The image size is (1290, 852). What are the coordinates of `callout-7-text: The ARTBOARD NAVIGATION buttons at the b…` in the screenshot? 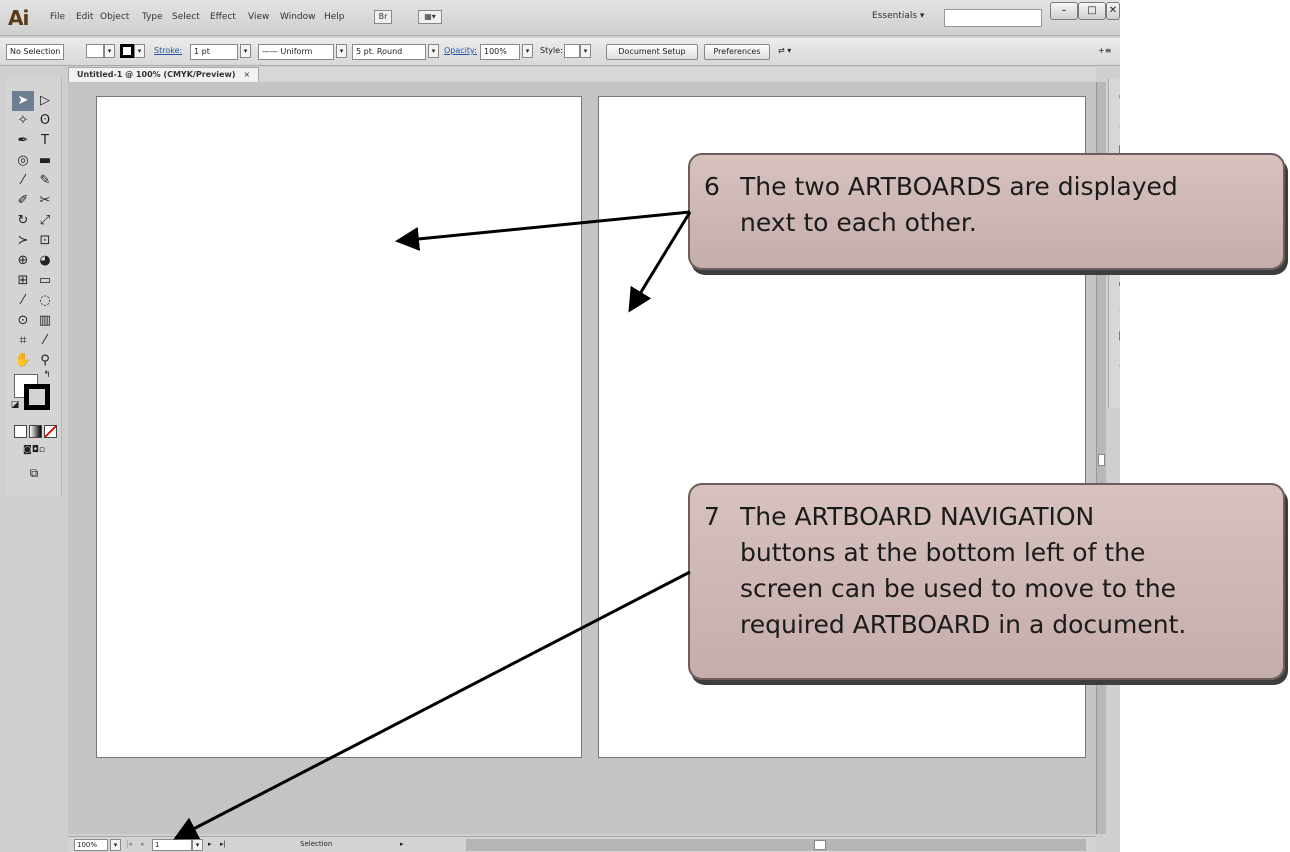 It's located at (1006, 571).